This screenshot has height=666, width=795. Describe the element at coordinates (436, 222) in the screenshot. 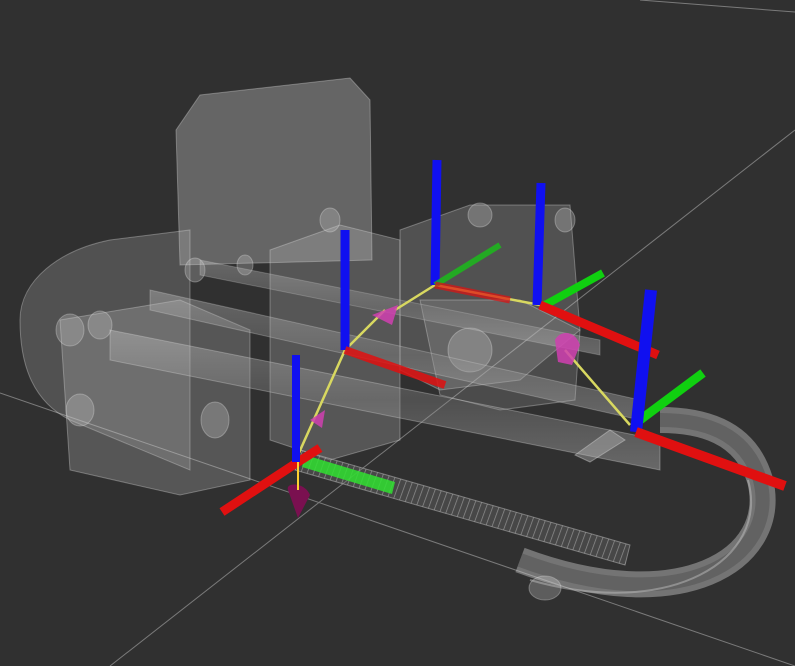

I see `frame-2-z-axis` at that location.